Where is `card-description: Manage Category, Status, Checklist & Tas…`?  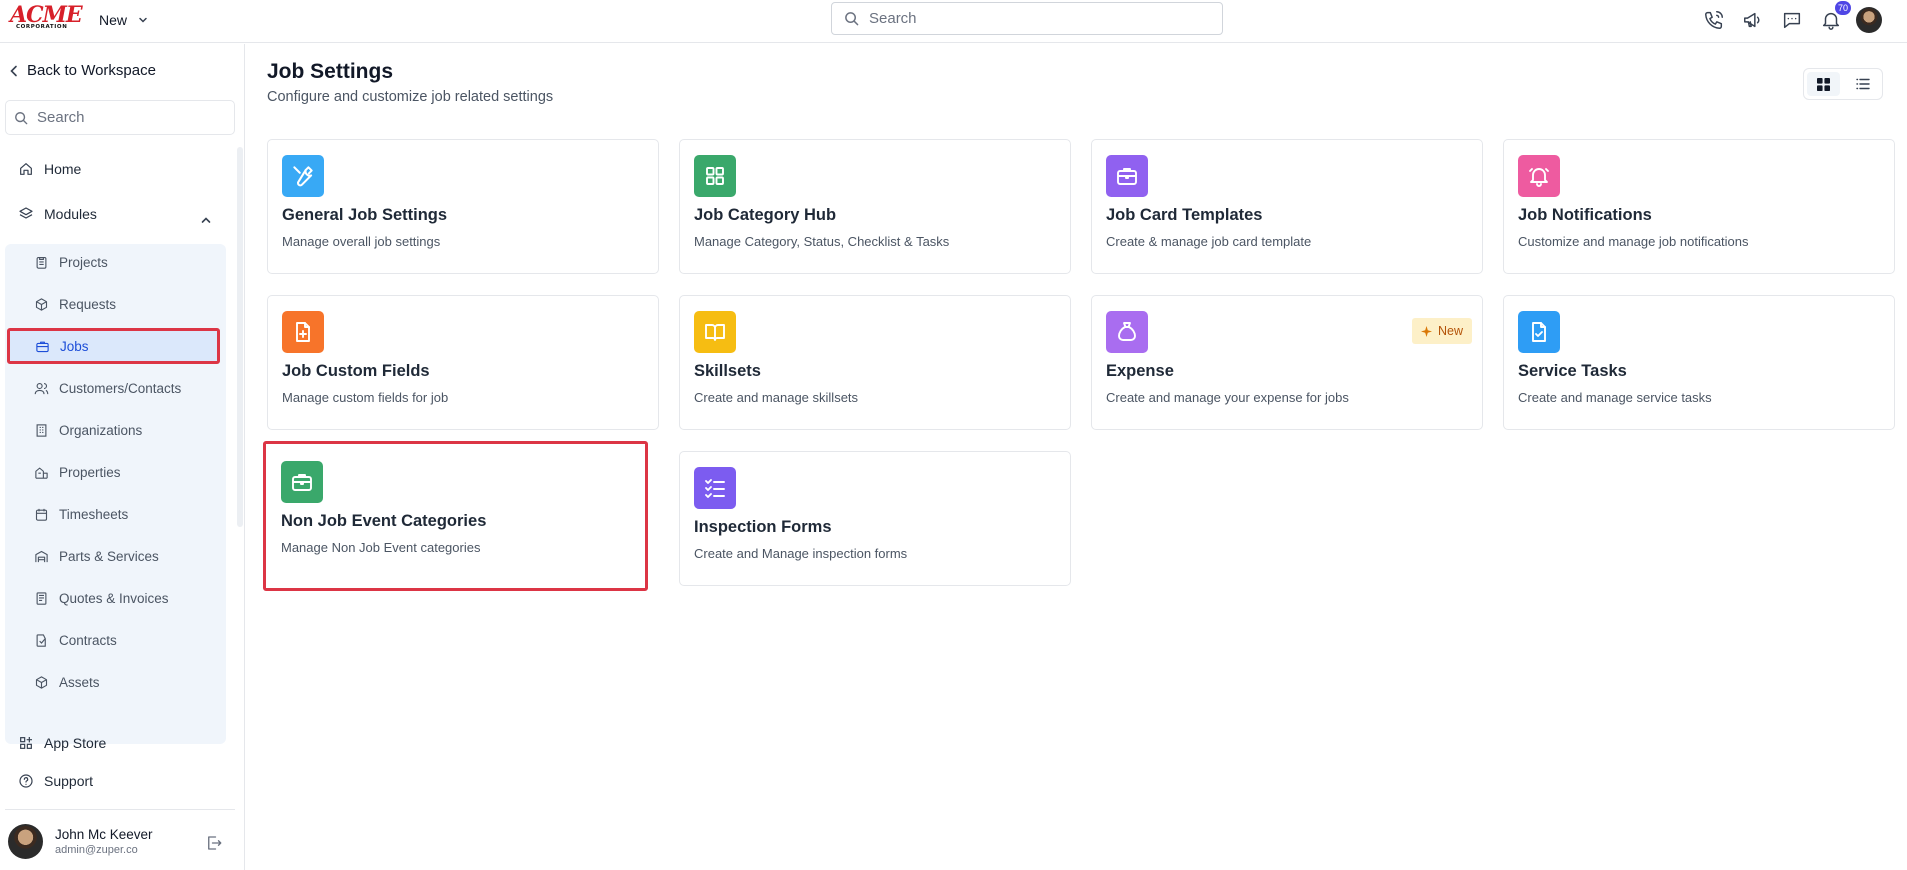 card-description: Manage Category, Status, Checklist & Tas… is located at coordinates (822, 241).